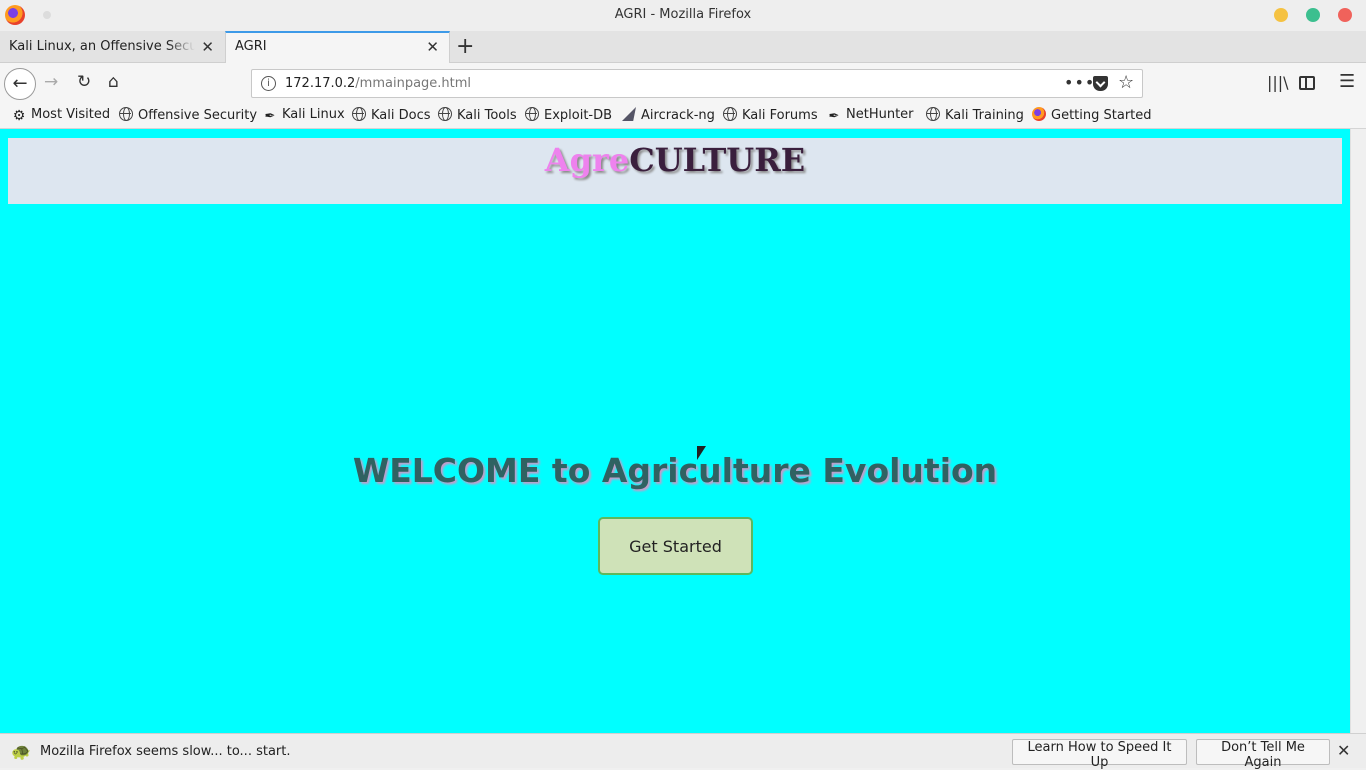  Describe the element at coordinates (675, 160) in the screenshot. I see `site-logo: AgreCULTURE` at that location.